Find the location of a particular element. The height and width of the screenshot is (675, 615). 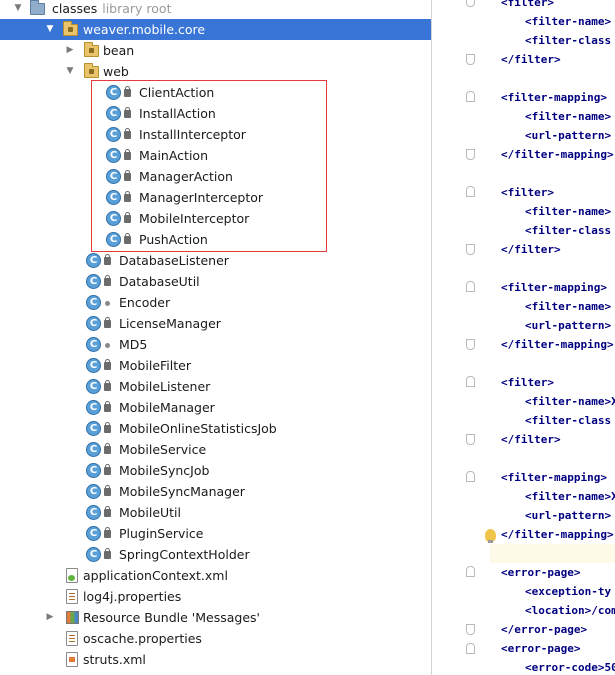

tree-item-class: C MobileUtil is located at coordinates (215, 512).